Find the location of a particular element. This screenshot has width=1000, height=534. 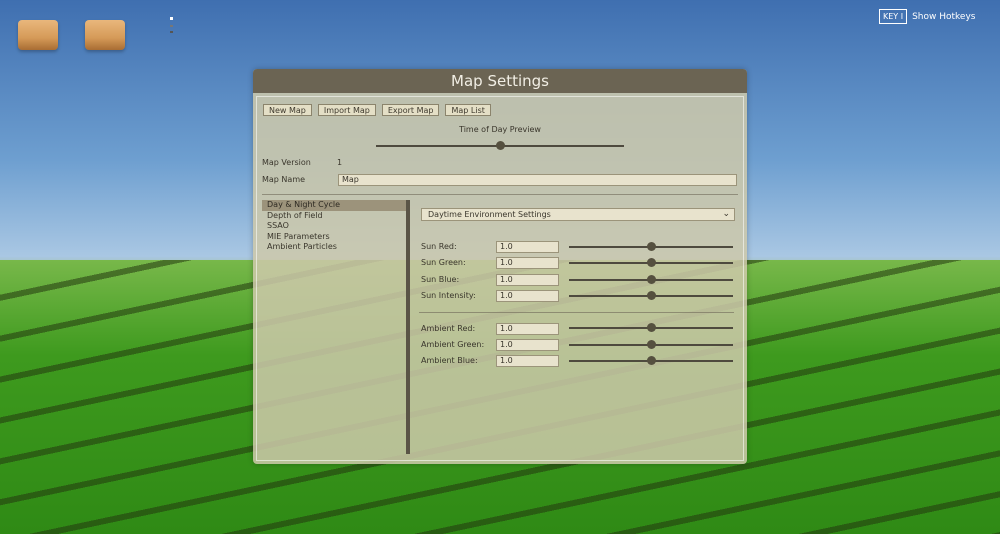

ambient-red-input: 1.0 is located at coordinates (527, 329).